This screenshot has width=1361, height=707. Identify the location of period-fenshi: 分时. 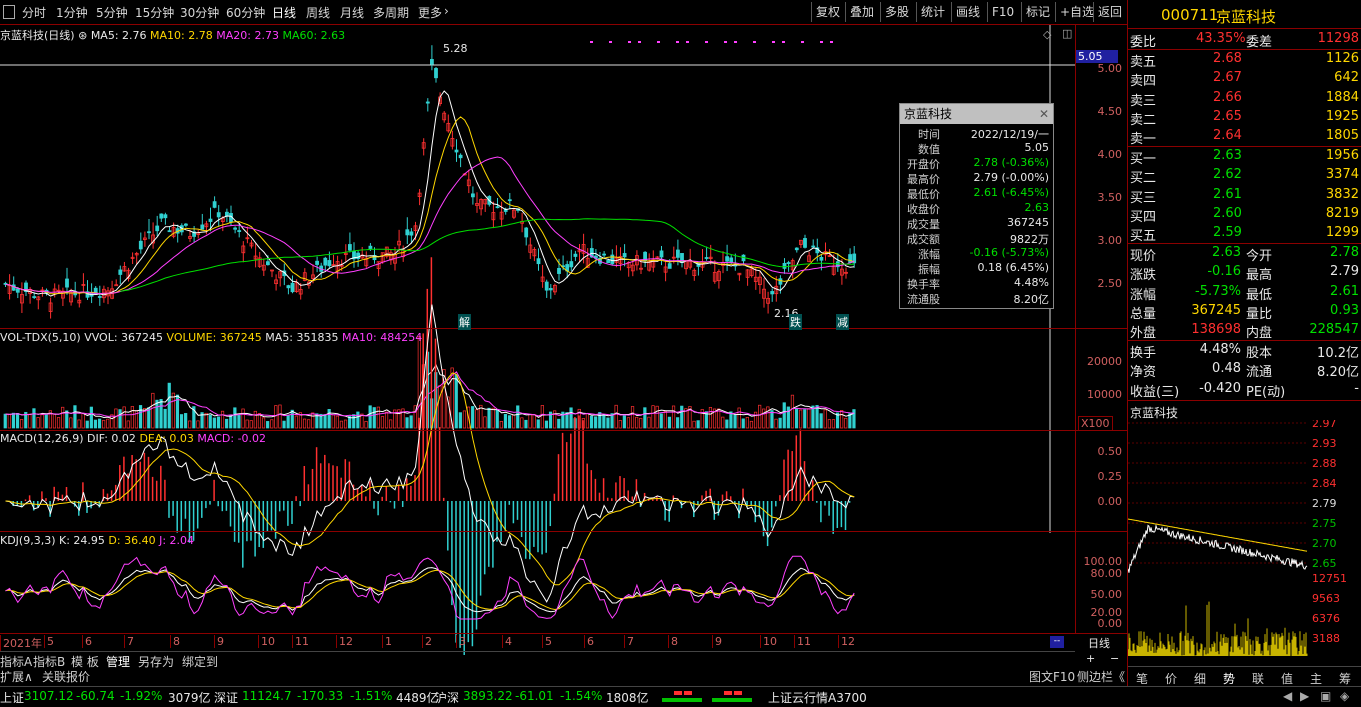
(34, 12).